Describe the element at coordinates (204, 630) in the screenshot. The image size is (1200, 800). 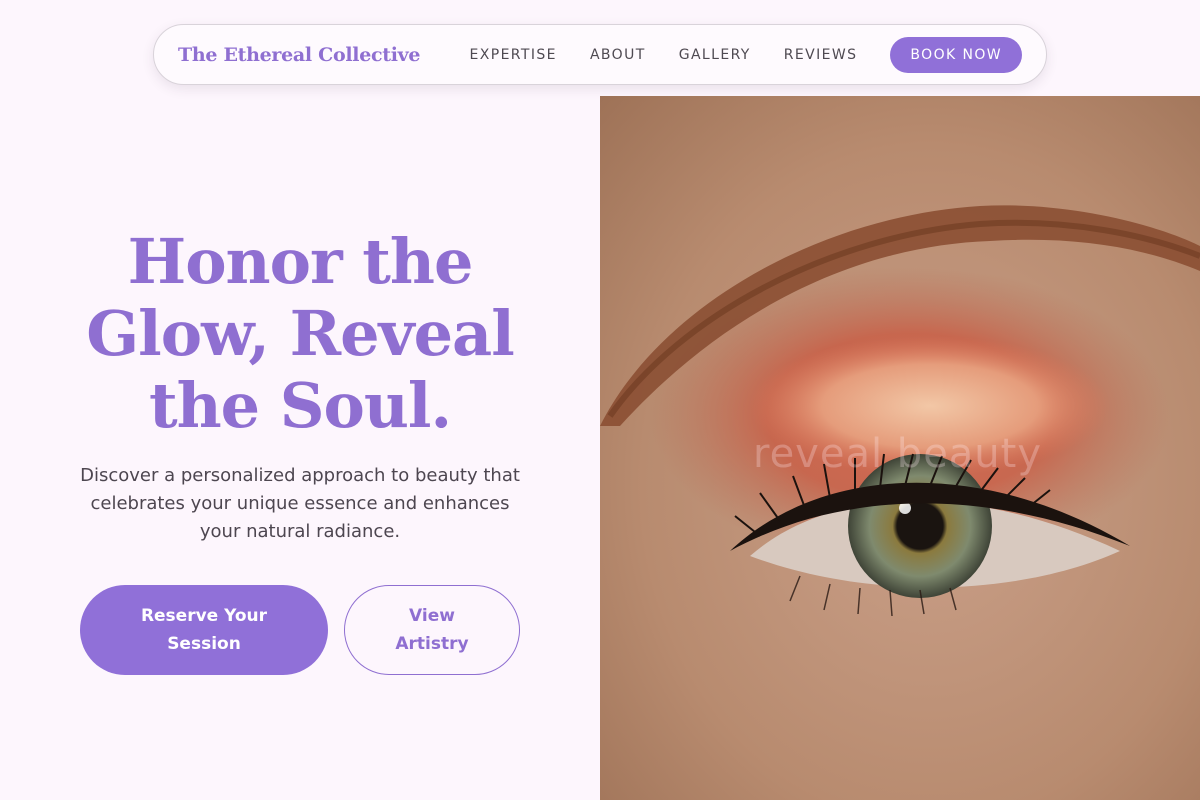
I see `reserve-session-button: Reserve Your Session` at that location.